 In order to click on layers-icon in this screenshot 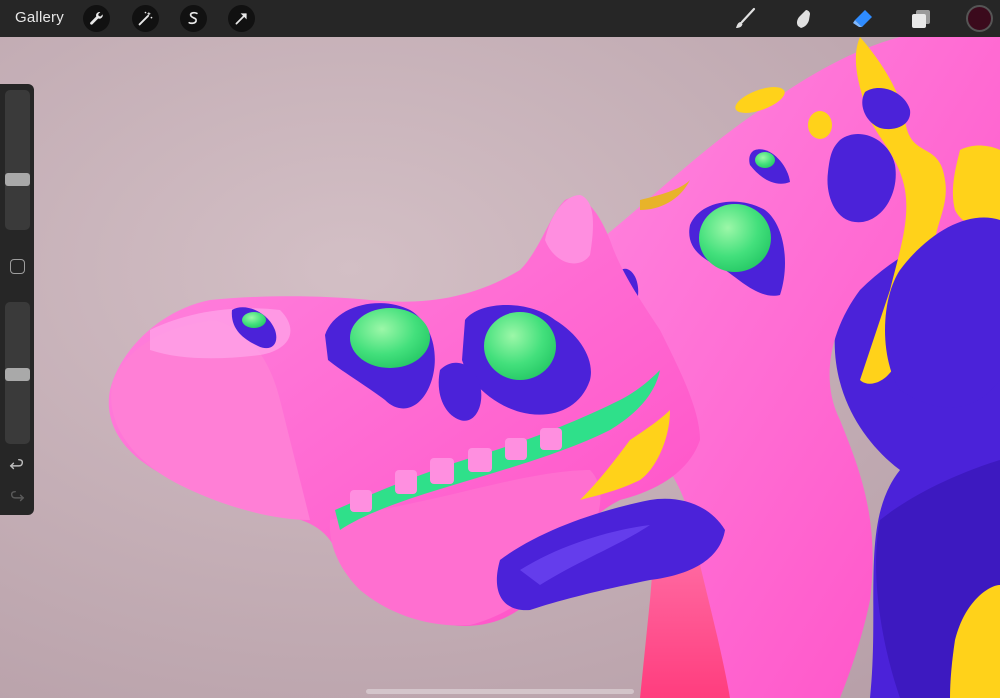, I will do `click(921, 19)`.